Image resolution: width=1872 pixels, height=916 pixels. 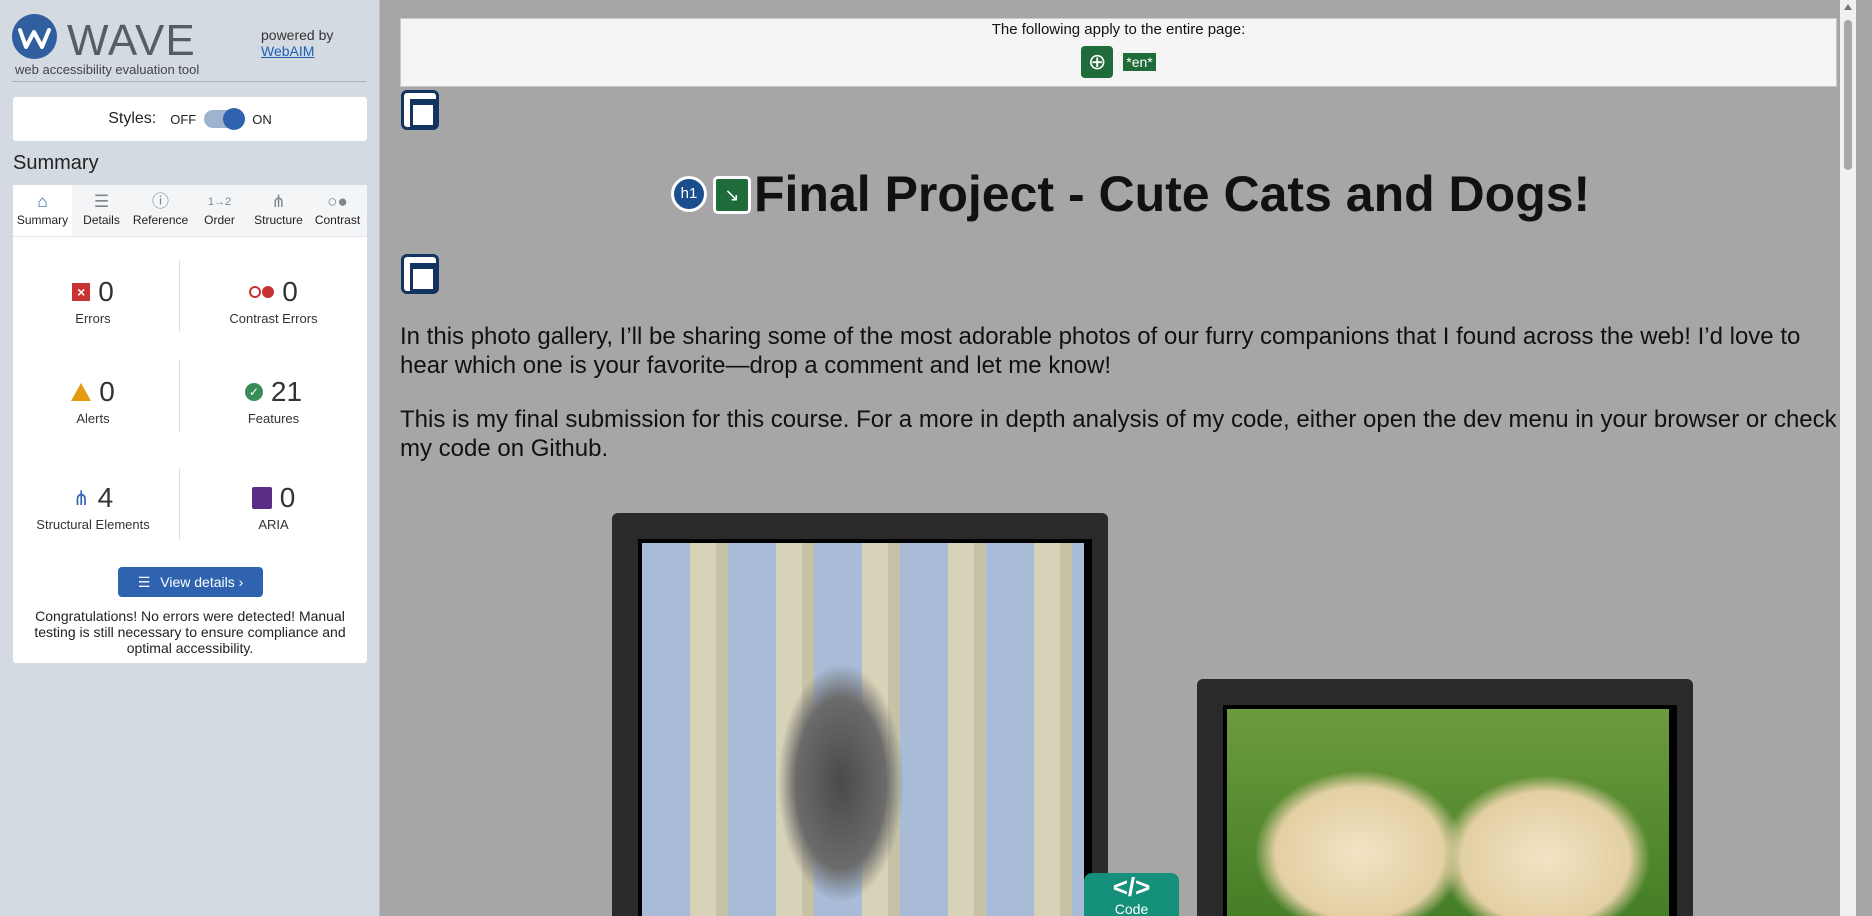 I want to click on tab-details-label: Details, so click(x=101, y=220).